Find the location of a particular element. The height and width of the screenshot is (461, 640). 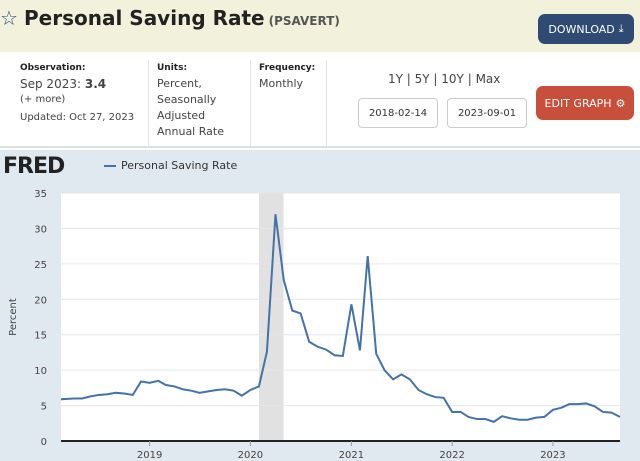

frequency-block: Frequency: Monthly is located at coordinates (287, 77).